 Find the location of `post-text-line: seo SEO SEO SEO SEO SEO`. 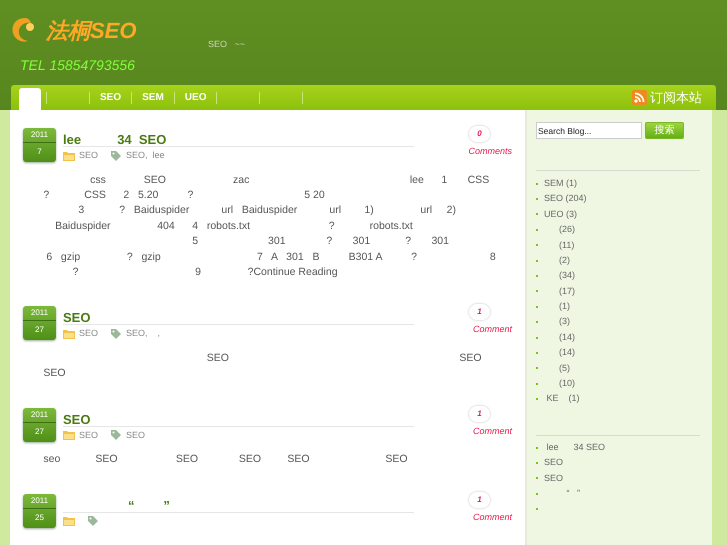

post-text-line: seo SEO SEO SEO SEO SEO is located at coordinates (225, 460).